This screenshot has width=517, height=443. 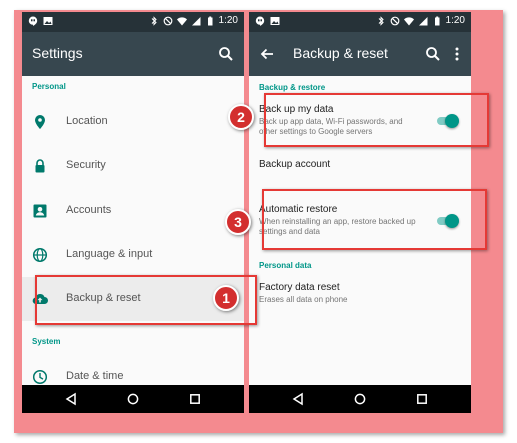 I want to click on setting-description: Erases all data on phone, so click(x=303, y=299).